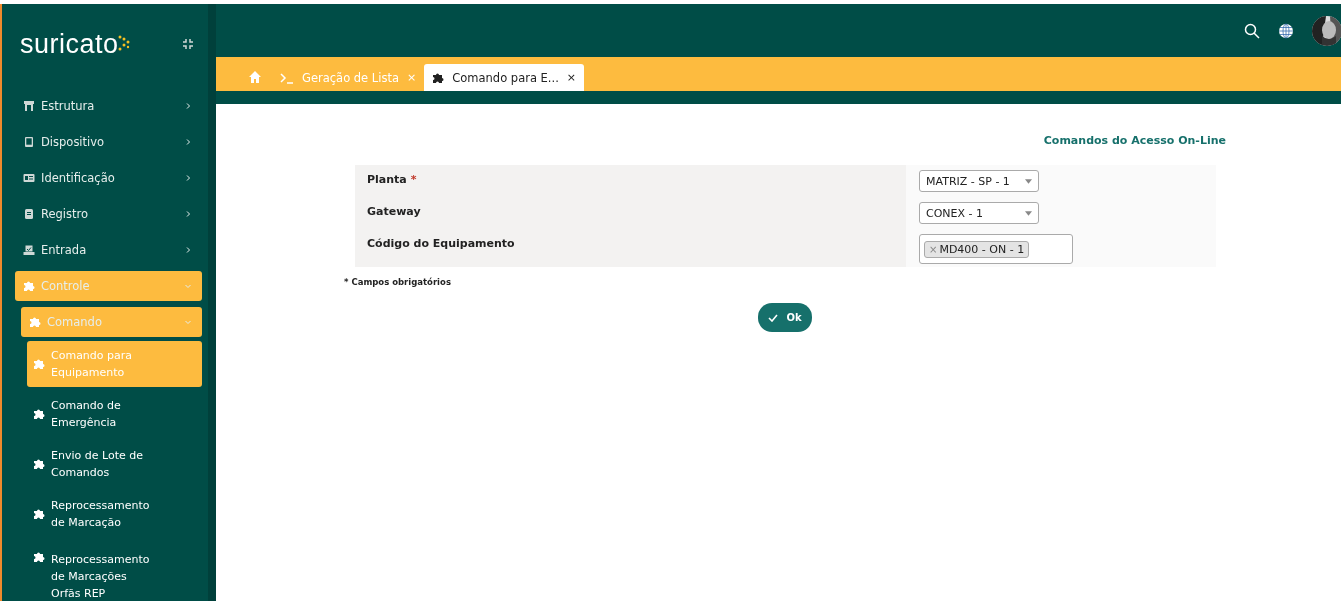  Describe the element at coordinates (773, 317) in the screenshot. I see `check-icon` at that location.